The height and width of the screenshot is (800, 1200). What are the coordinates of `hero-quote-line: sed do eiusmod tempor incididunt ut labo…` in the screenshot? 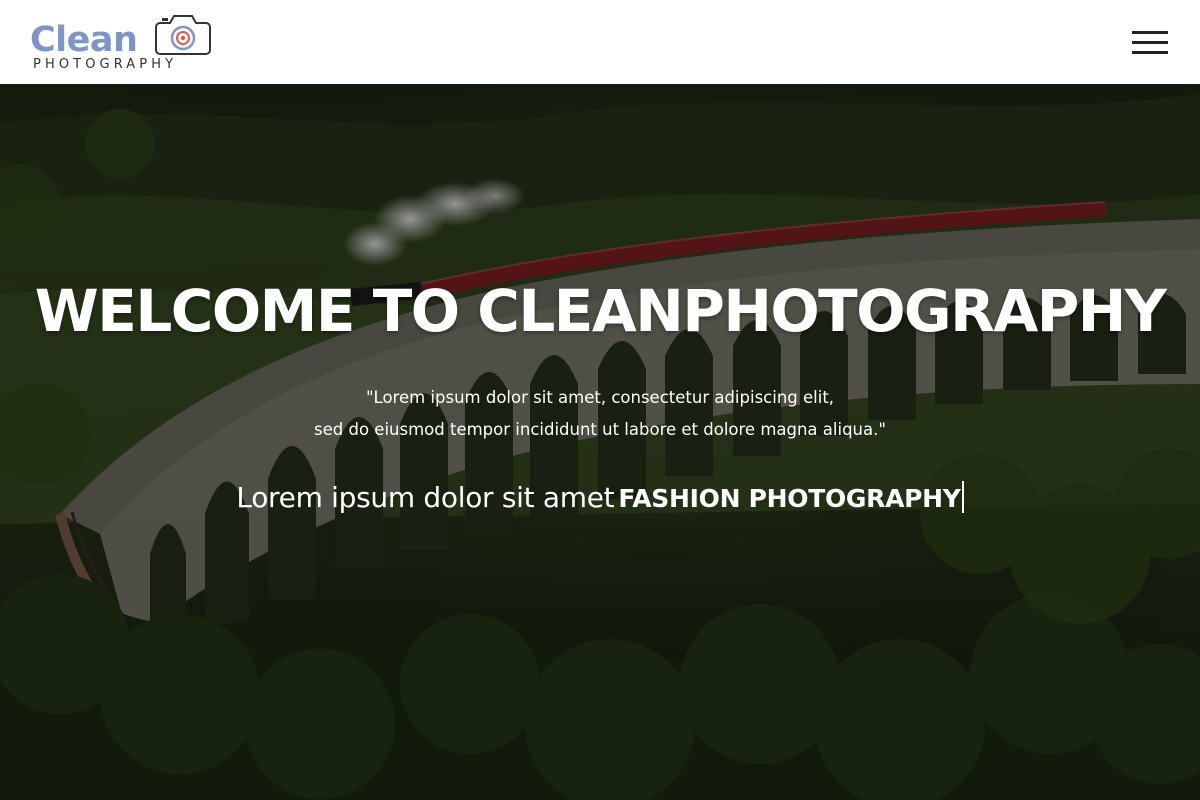 It's located at (600, 429).